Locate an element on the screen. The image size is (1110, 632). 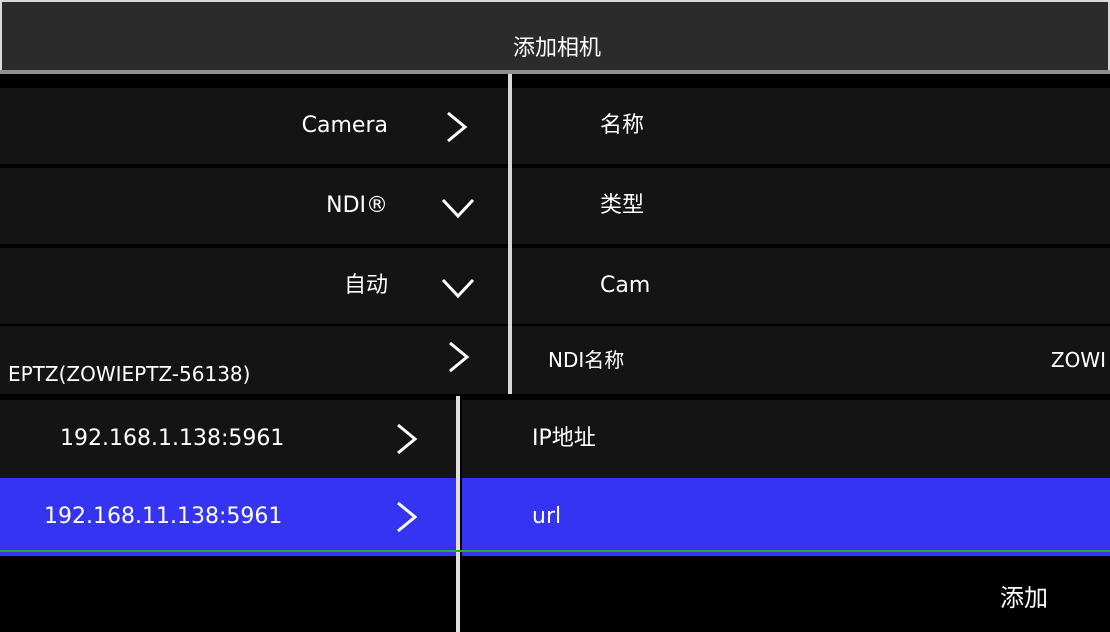
add-button: 添加 is located at coordinates (1024, 595).